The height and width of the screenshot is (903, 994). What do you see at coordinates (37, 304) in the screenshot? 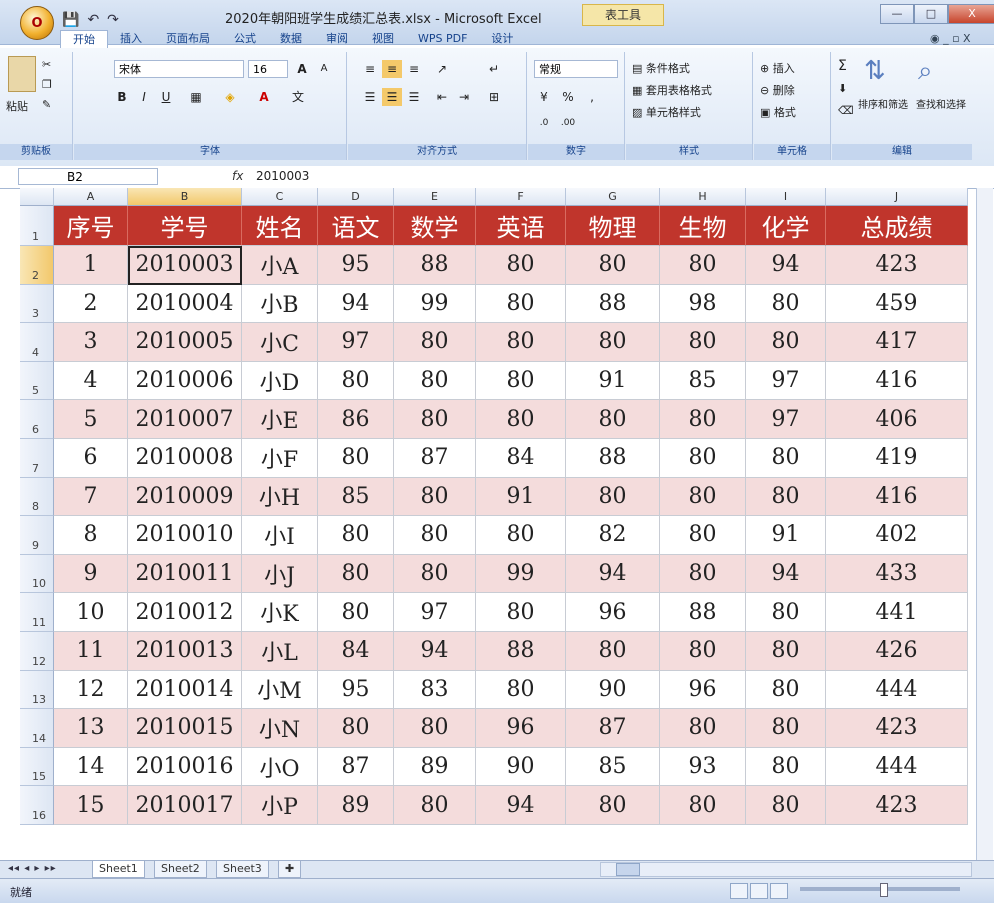
I see `row-header: 3` at bounding box center [37, 304].